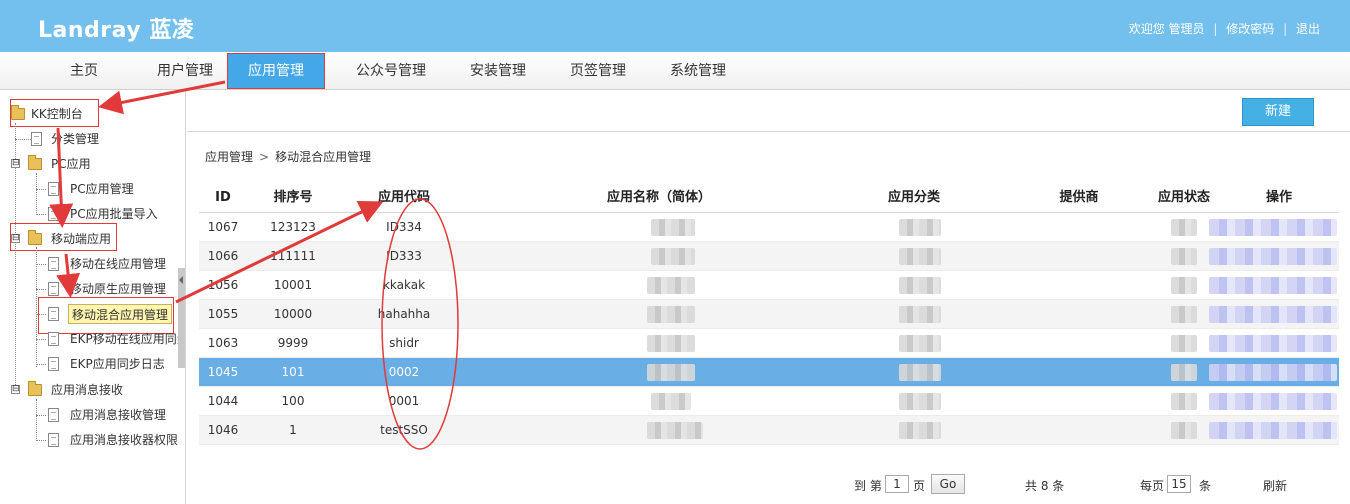  What do you see at coordinates (81, 239) in the screenshot?
I see `tree-node-mobile-apps: 移动端应用` at bounding box center [81, 239].